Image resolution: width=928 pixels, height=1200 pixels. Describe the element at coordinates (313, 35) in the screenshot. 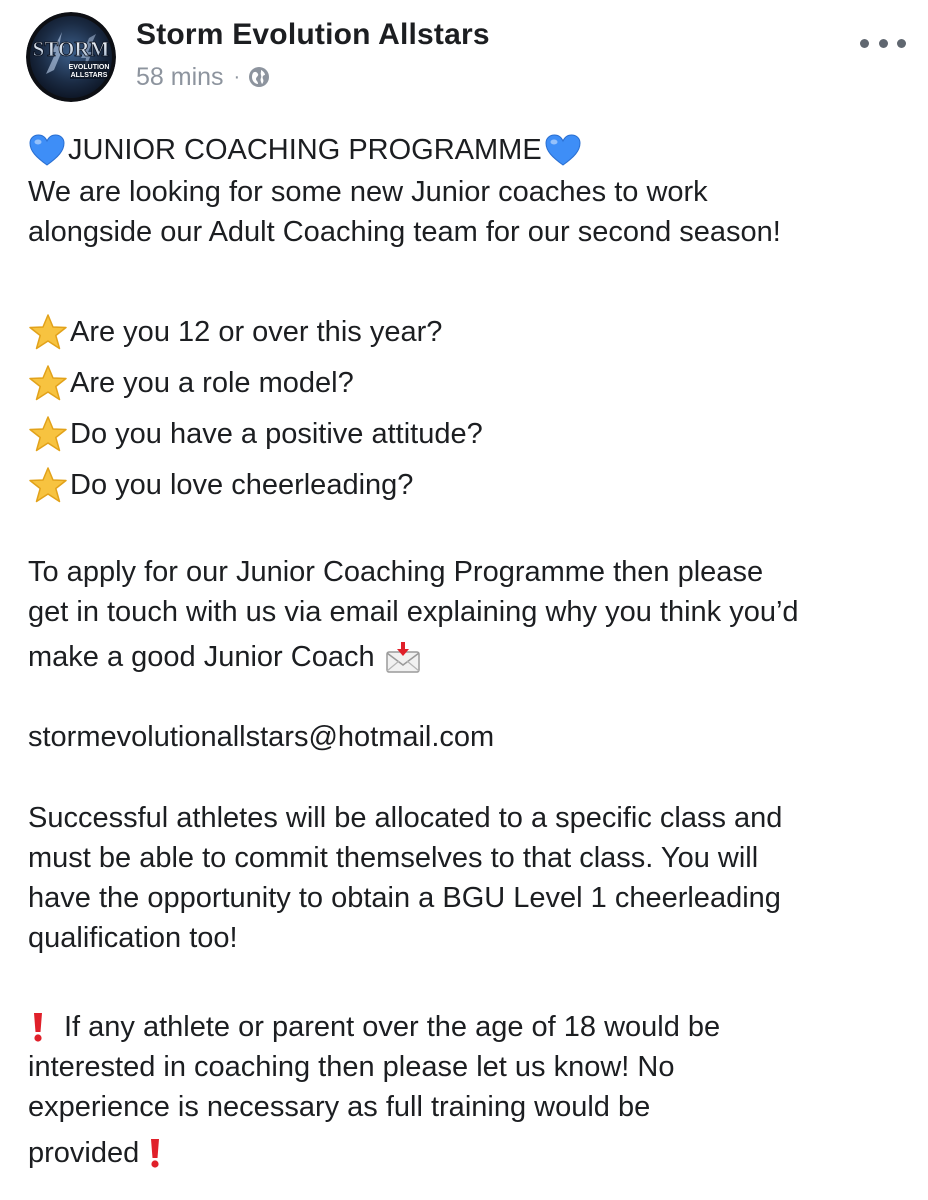

I see `page-name-link: Storm Evolution Allstars` at that location.